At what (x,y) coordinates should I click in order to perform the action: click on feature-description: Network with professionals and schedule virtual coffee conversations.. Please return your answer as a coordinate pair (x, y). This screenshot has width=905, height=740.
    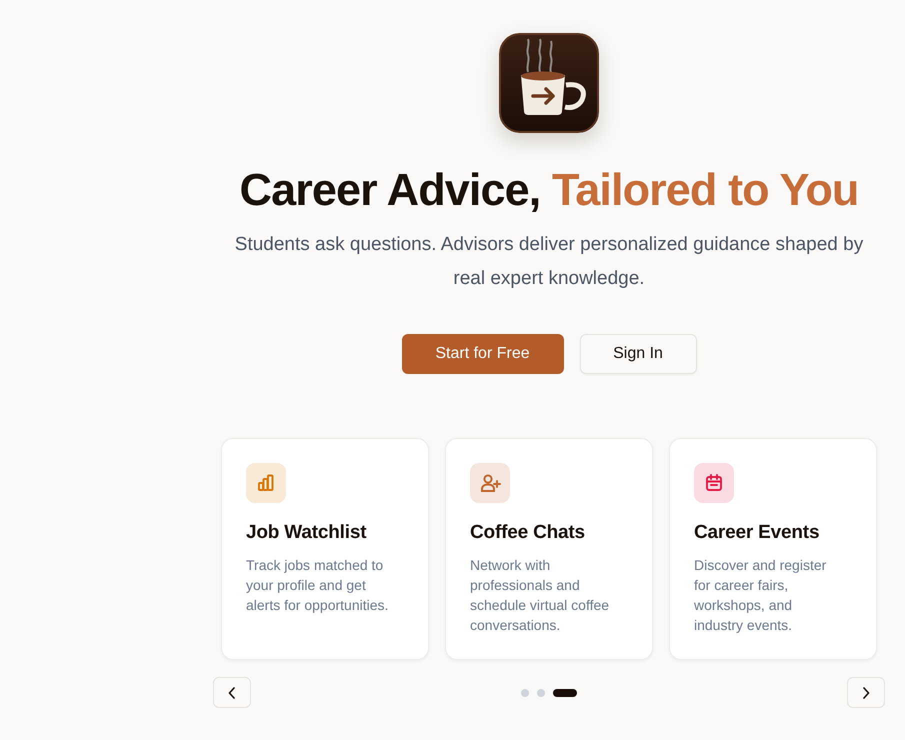
    Looking at the image, I should click on (540, 595).